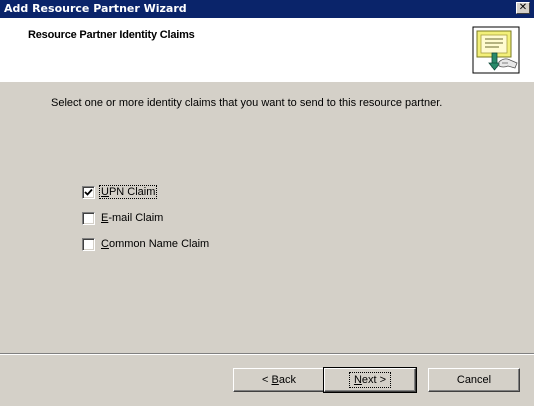 The height and width of the screenshot is (406, 534). What do you see at coordinates (474, 380) in the screenshot?
I see `cancel-button: Cancel` at bounding box center [474, 380].